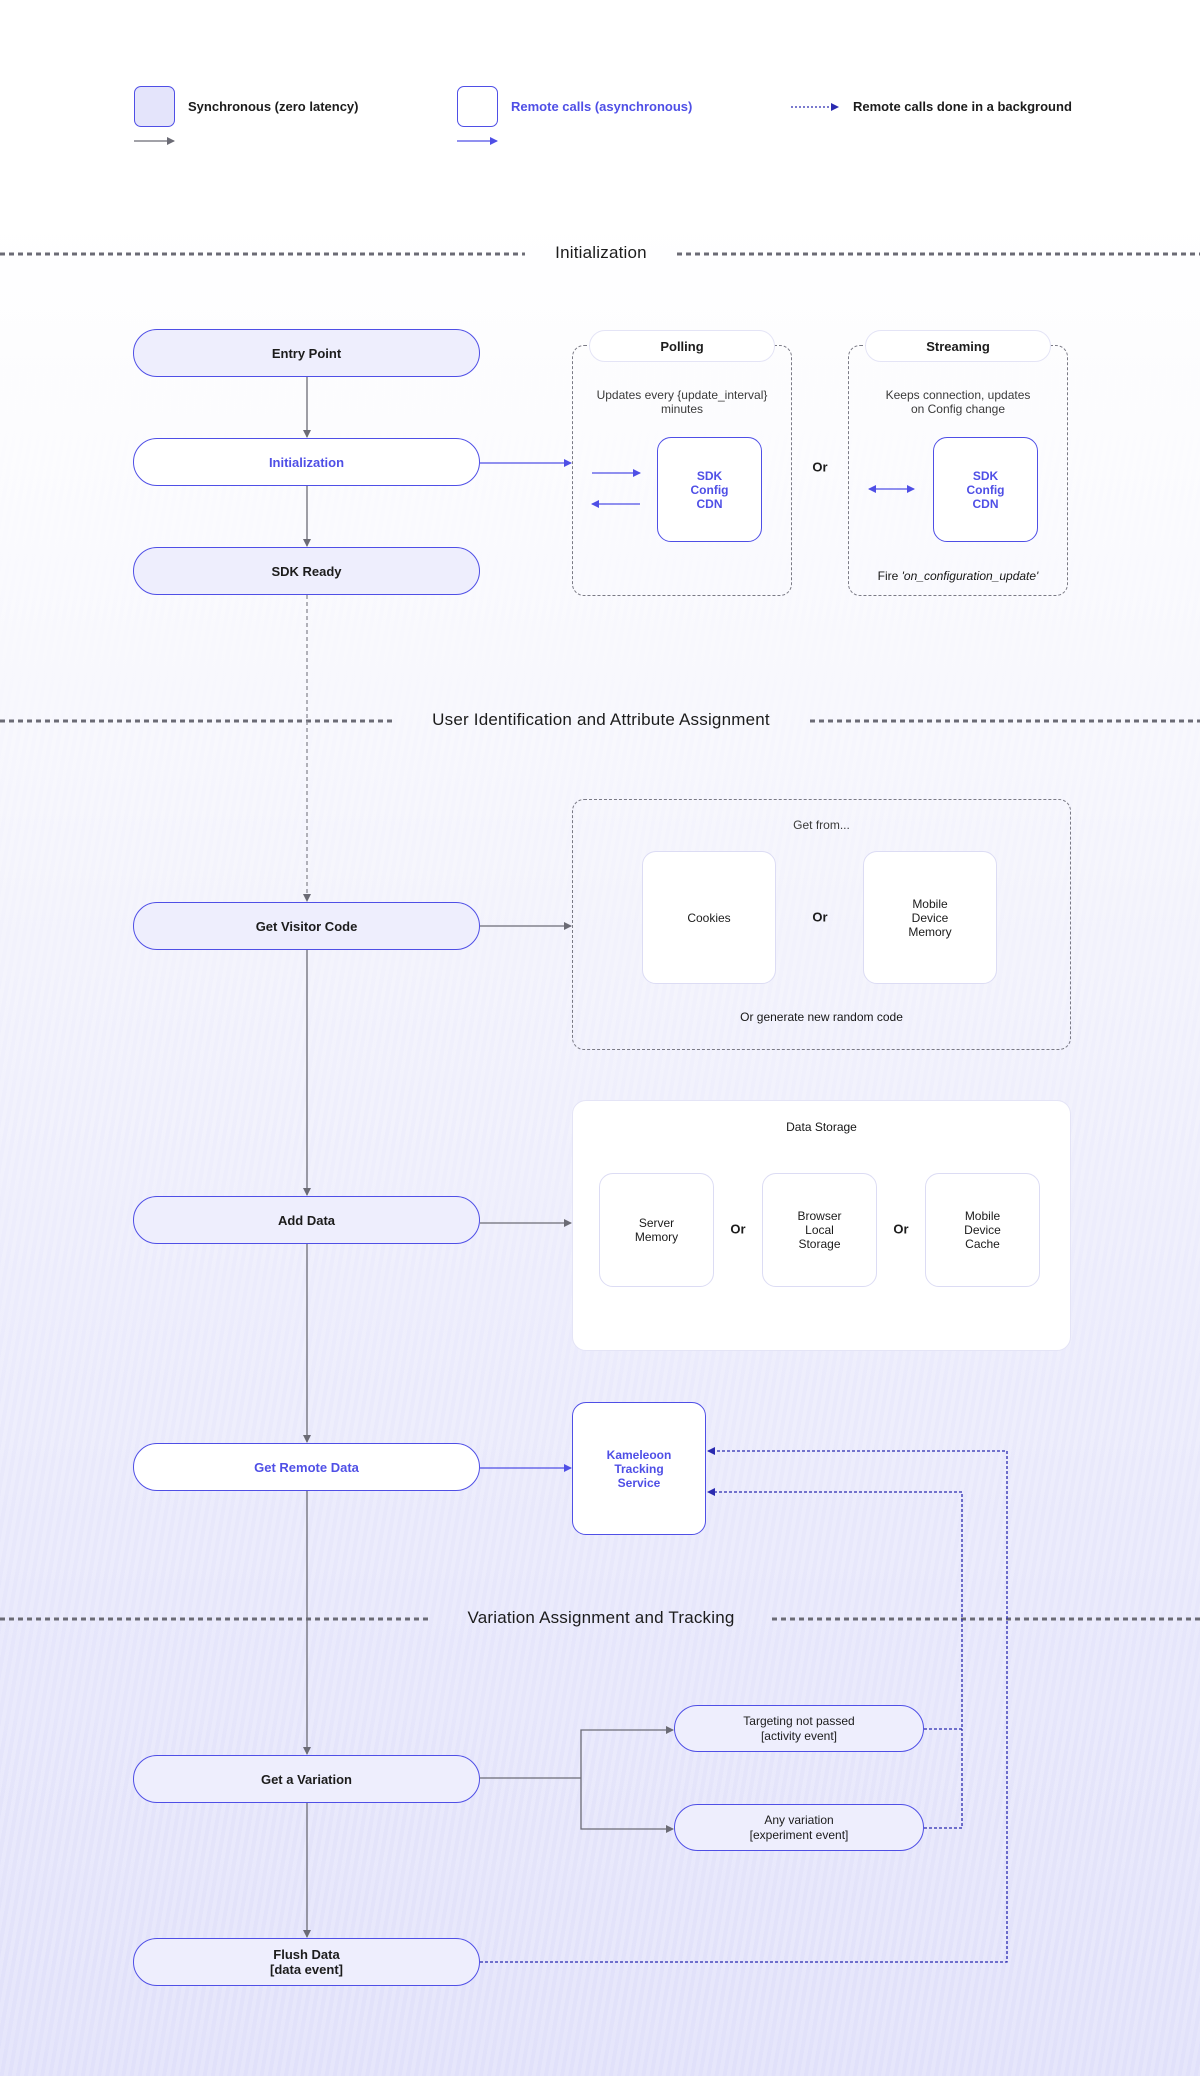 The image size is (1200, 2076). What do you see at coordinates (799, 1728) in the screenshot?
I see `event-targeting-not-passed: Targeting not passed [activity event]` at bounding box center [799, 1728].